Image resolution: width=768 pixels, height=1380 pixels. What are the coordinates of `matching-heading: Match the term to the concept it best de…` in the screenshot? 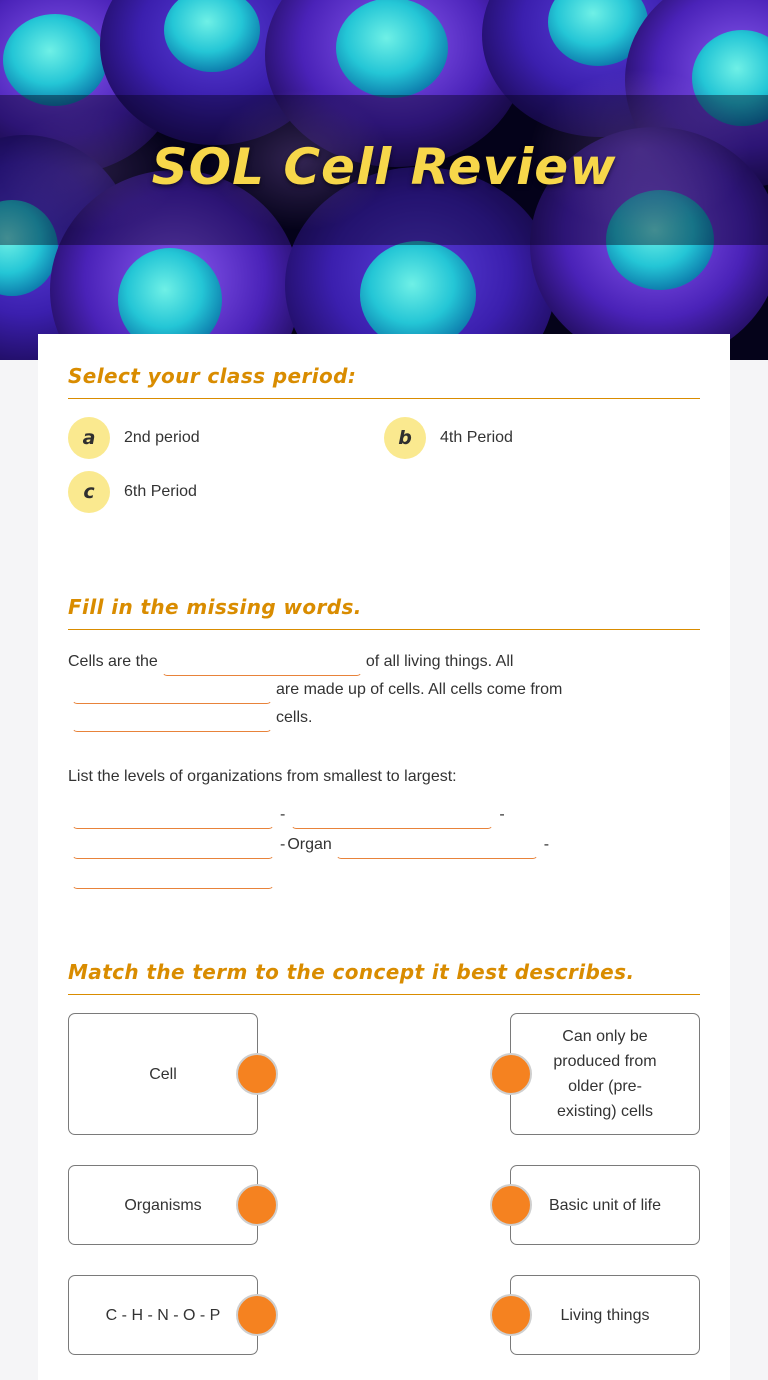 It's located at (351, 972).